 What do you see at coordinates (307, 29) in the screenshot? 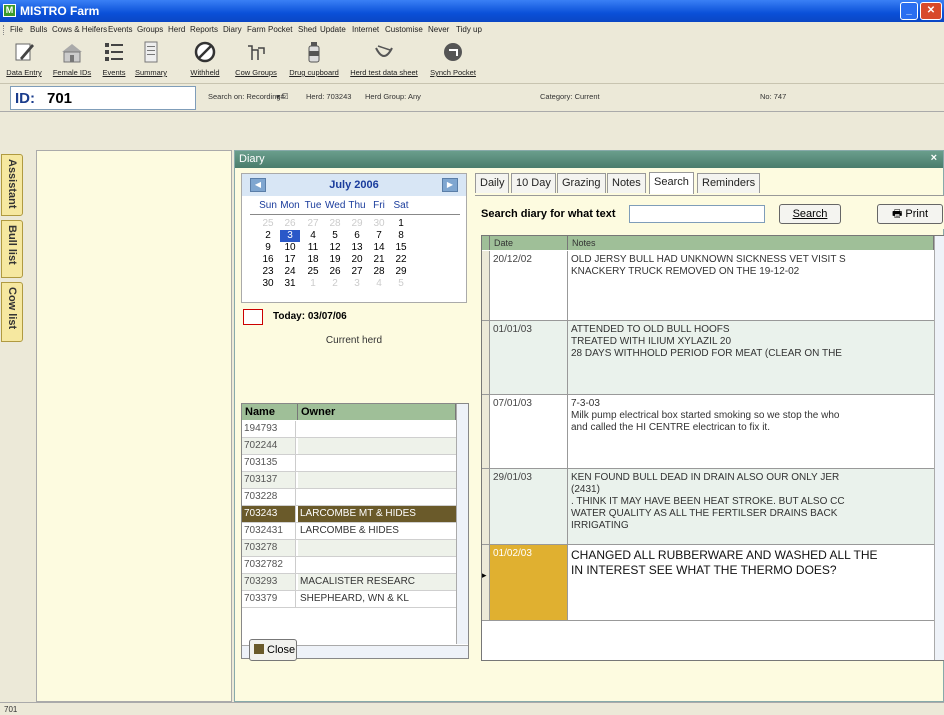
I see `menu-shed: Shed` at bounding box center [307, 29].